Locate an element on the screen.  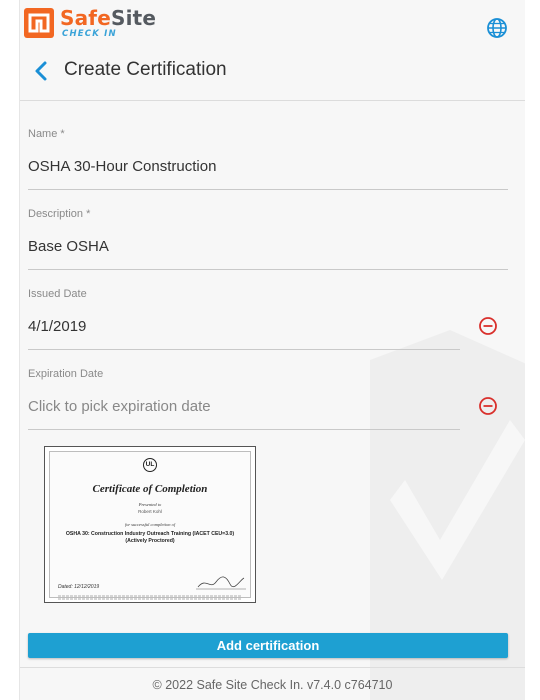
certificate-for-completion: for successful completion of is located at coordinates (150, 524).